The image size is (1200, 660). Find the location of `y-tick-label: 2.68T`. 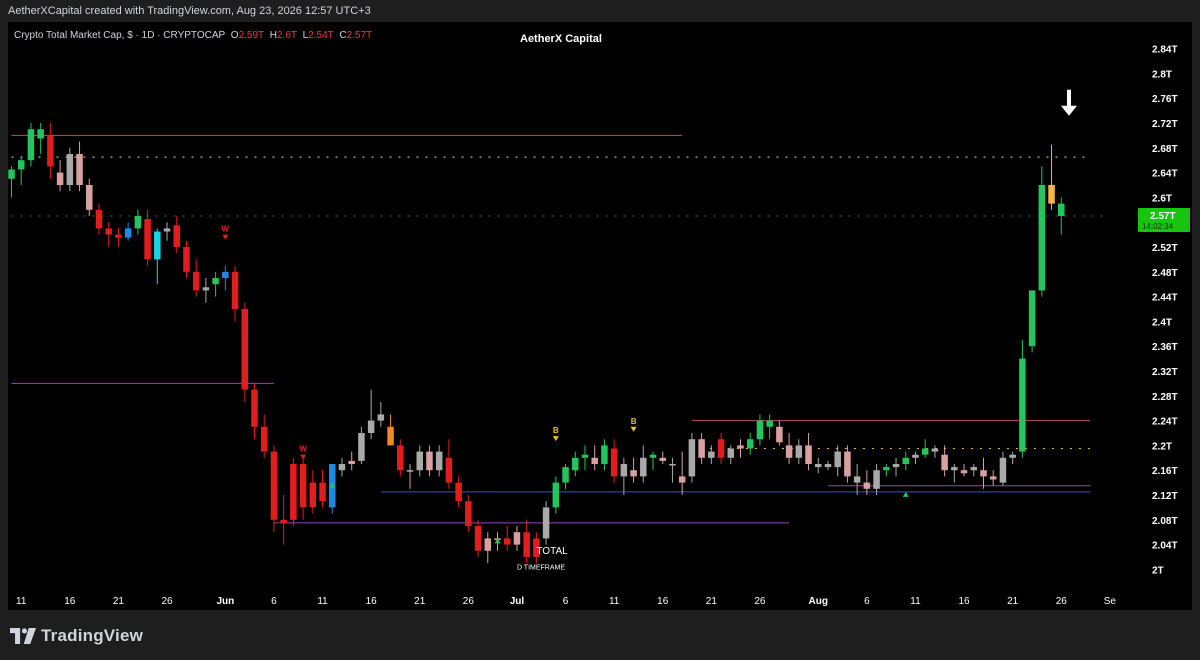

y-tick-label: 2.68T is located at coordinates (1165, 149).